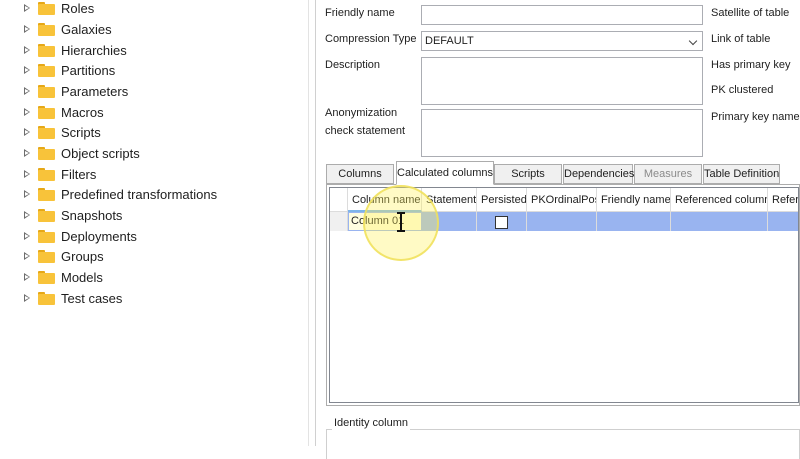 The height and width of the screenshot is (459, 800). I want to click on tab-dependencies: Dependencies, so click(598, 174).